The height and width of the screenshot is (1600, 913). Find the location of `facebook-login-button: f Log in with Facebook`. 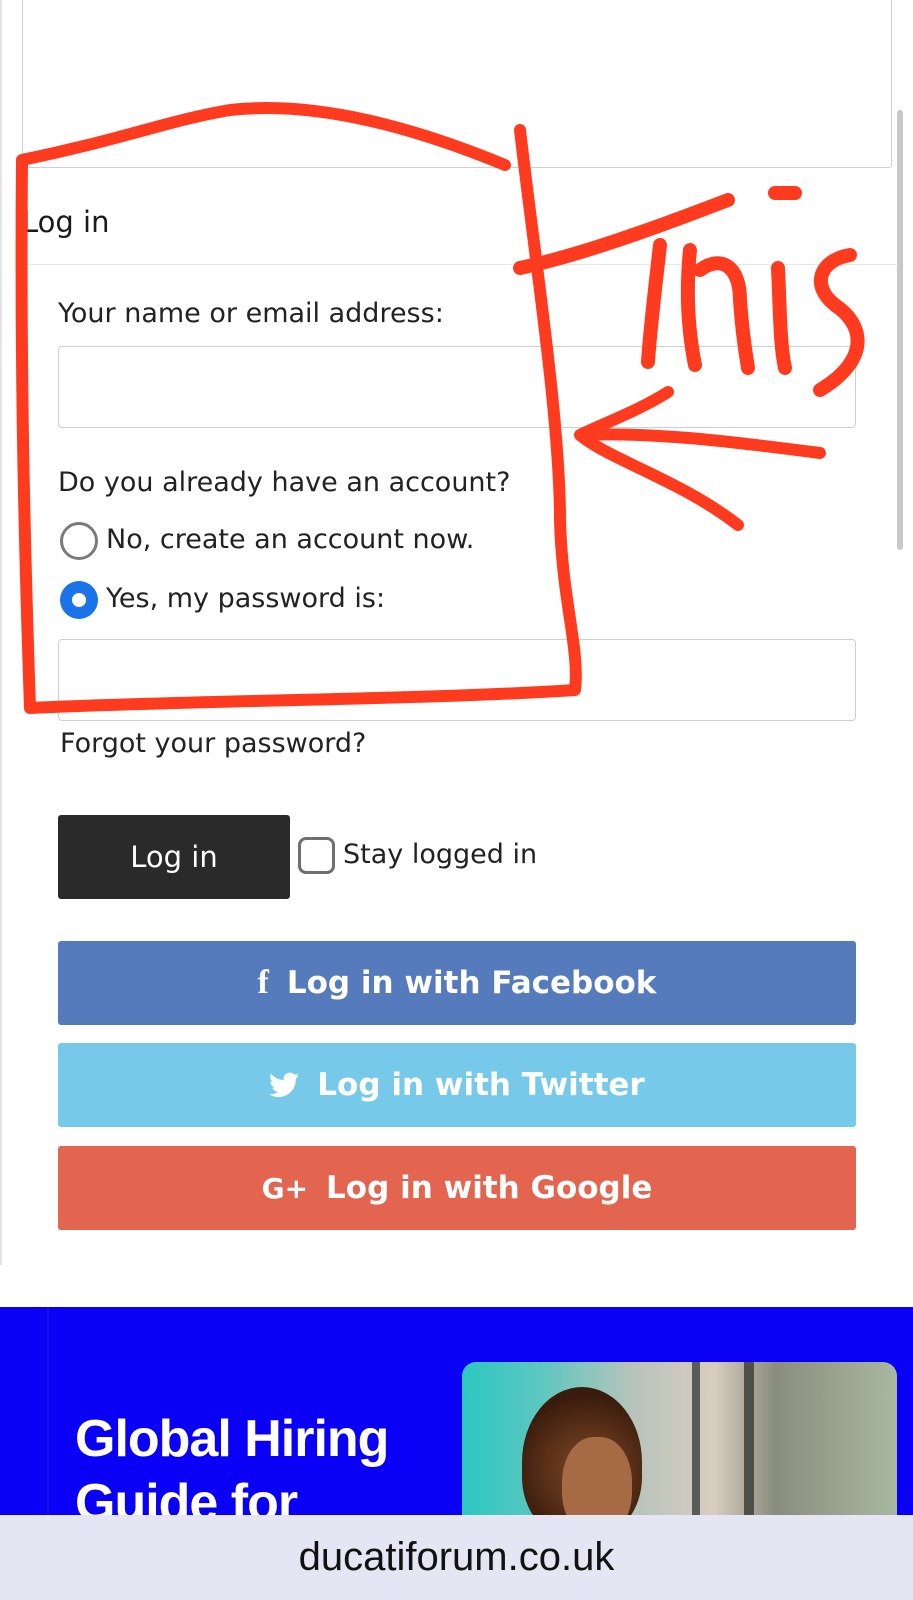

facebook-login-button: f Log in with Facebook is located at coordinates (457, 983).